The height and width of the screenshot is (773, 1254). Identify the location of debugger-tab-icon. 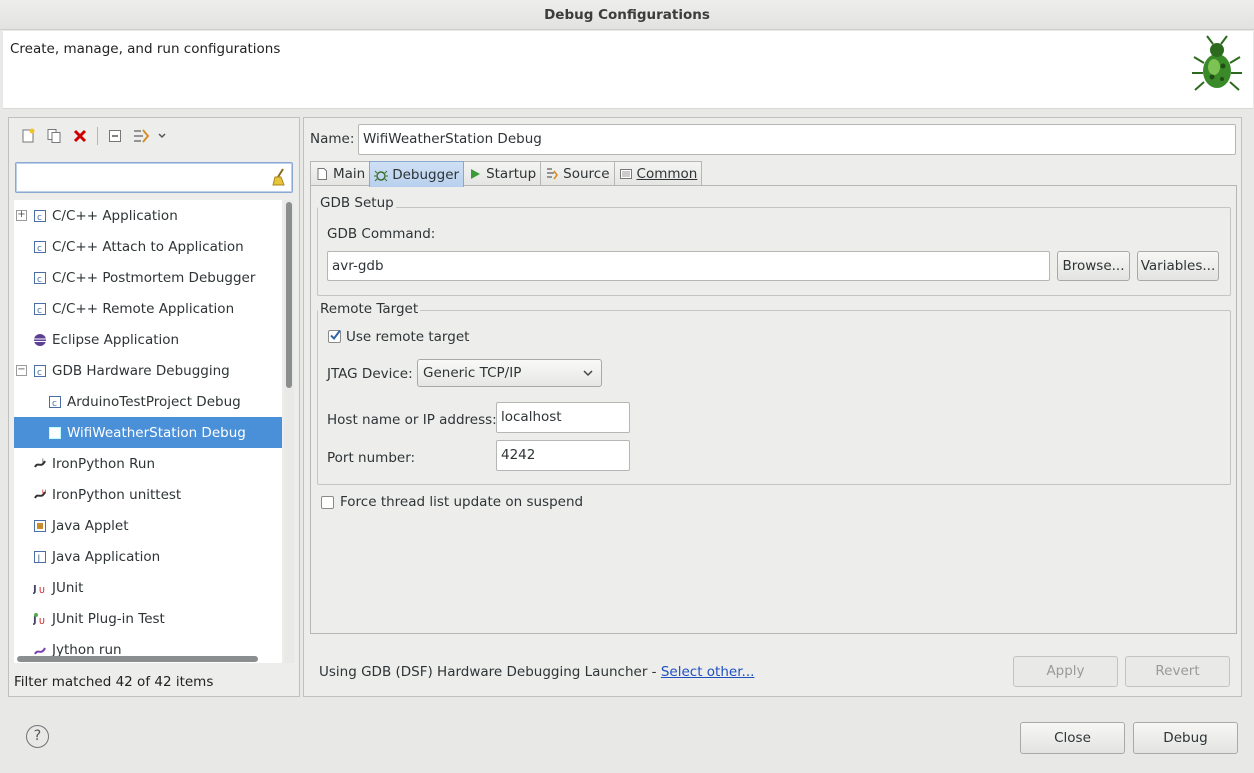
(381, 175).